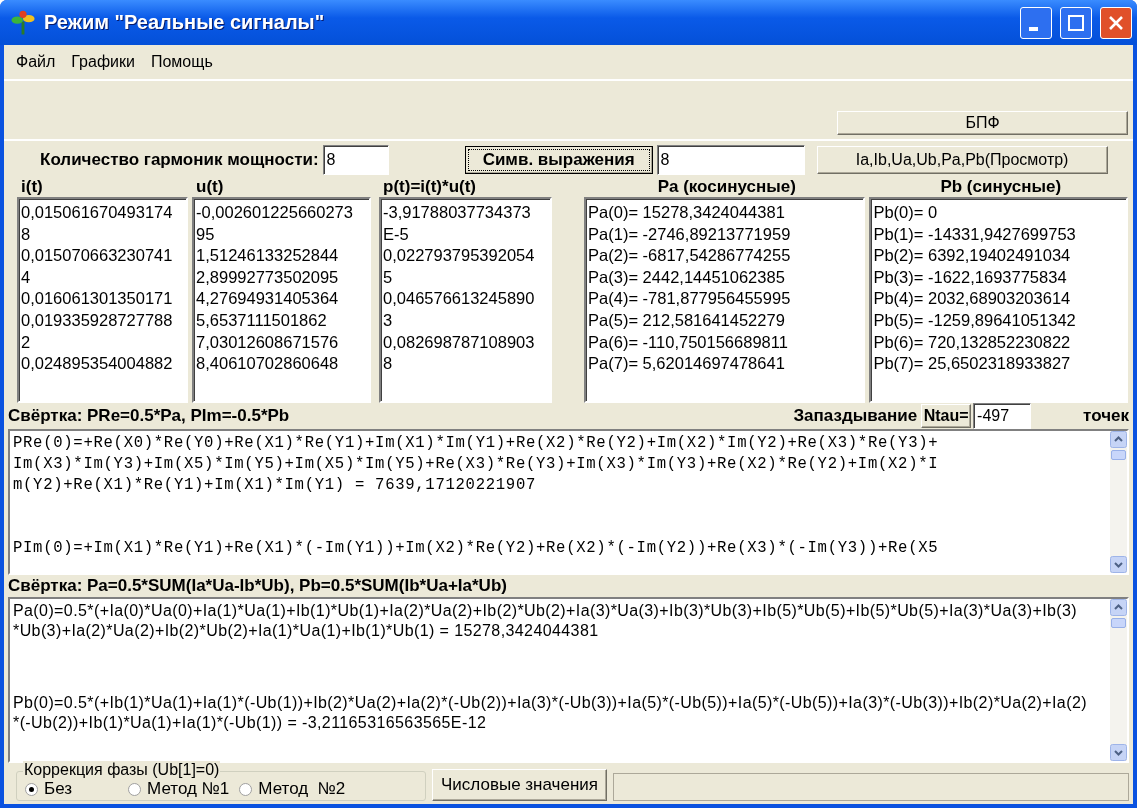 The width and height of the screenshot is (1137, 808). Describe the element at coordinates (250, 723) in the screenshot. I see `text-line: *(-Ub(2))+Ib(1)*Ua(1)+Ia(1)*(-Ub(1)) = -3,21165316563565E-12` at that location.